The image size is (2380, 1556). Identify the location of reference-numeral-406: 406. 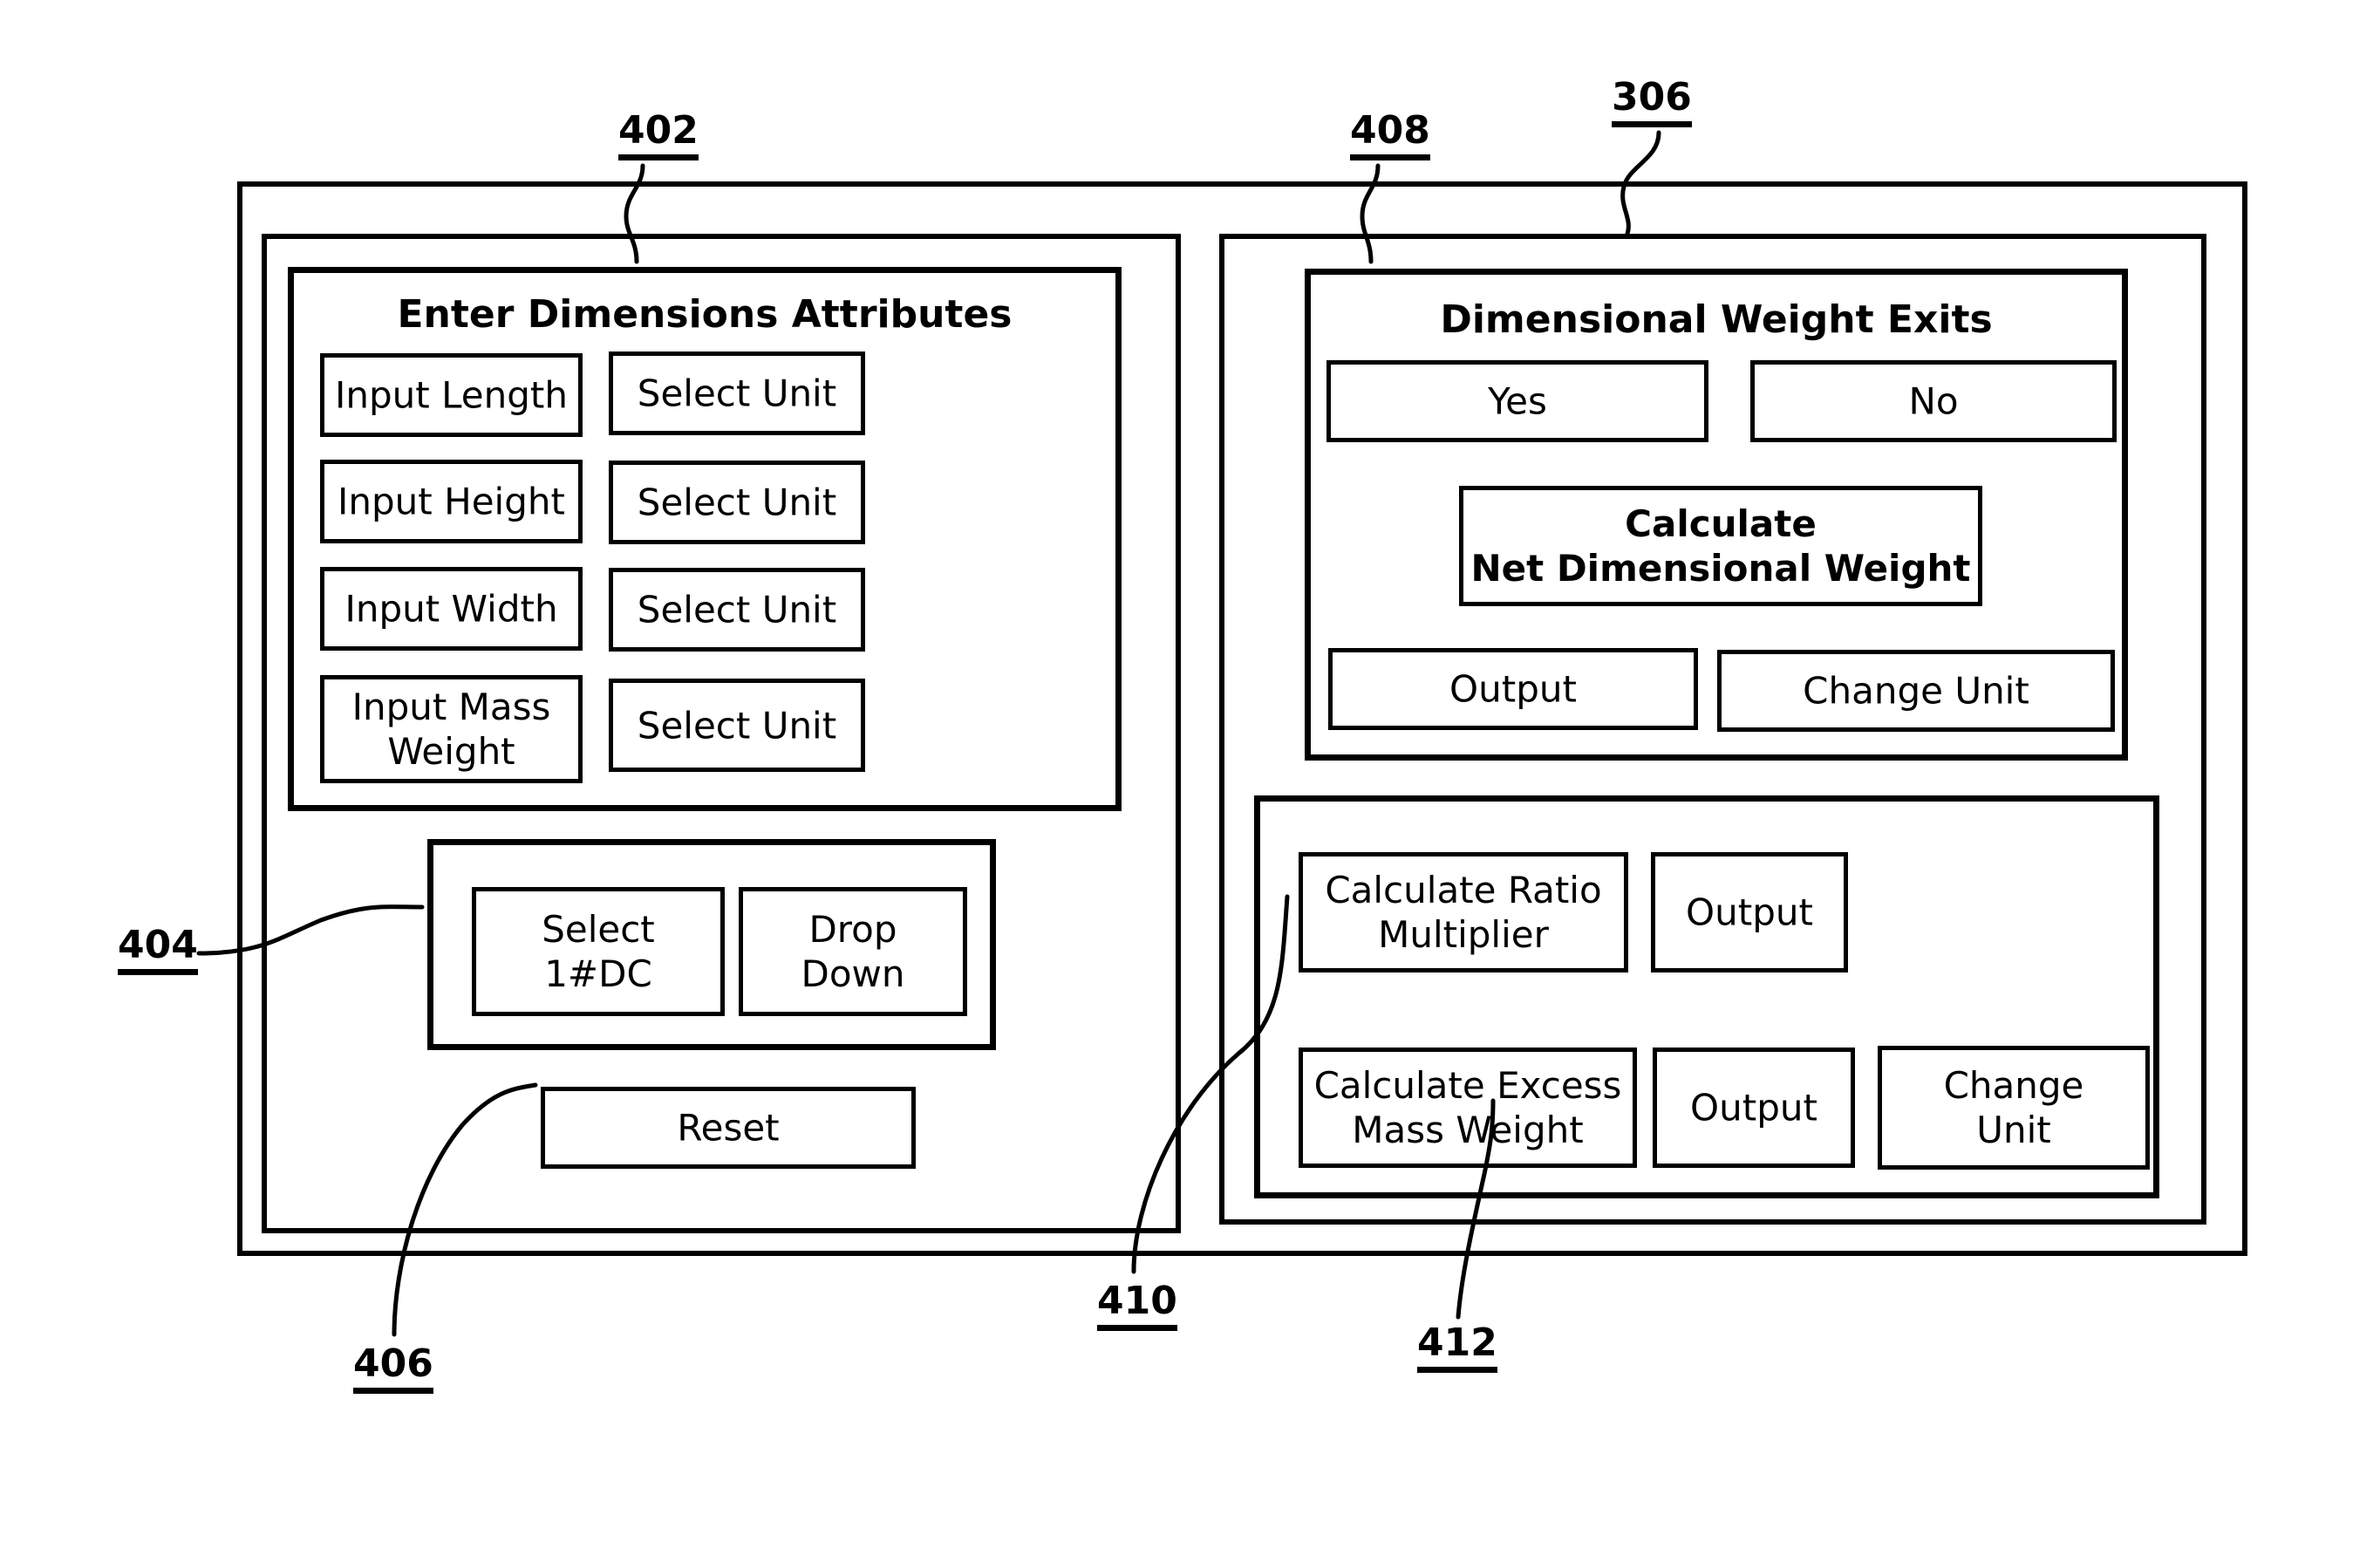
(393, 1369).